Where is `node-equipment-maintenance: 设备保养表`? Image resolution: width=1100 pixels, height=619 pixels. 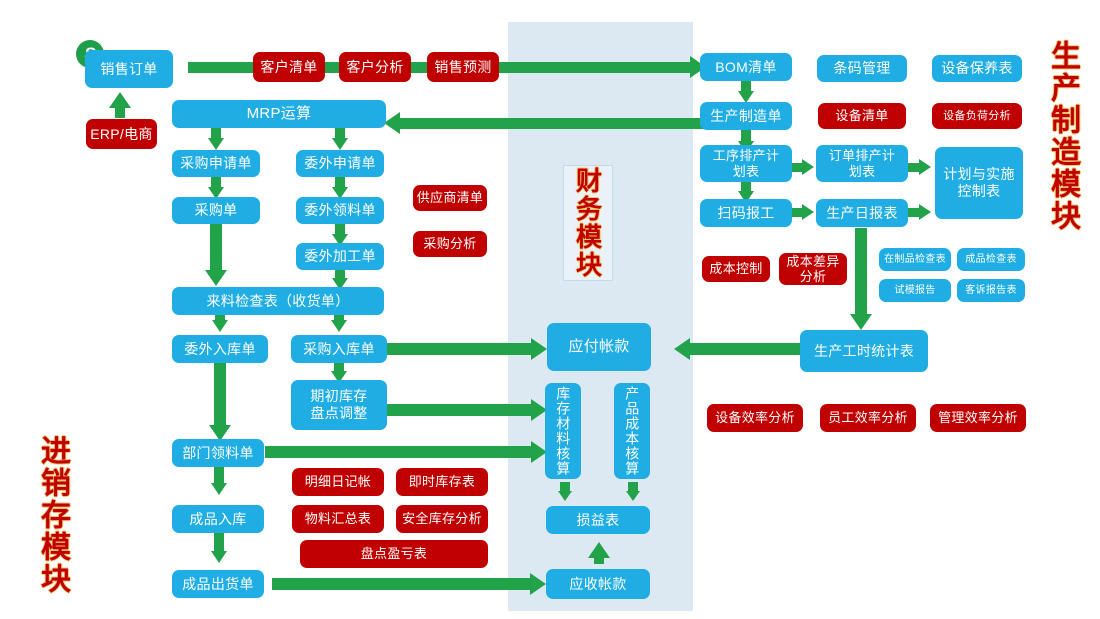 node-equipment-maintenance: 设备保养表 is located at coordinates (977, 68).